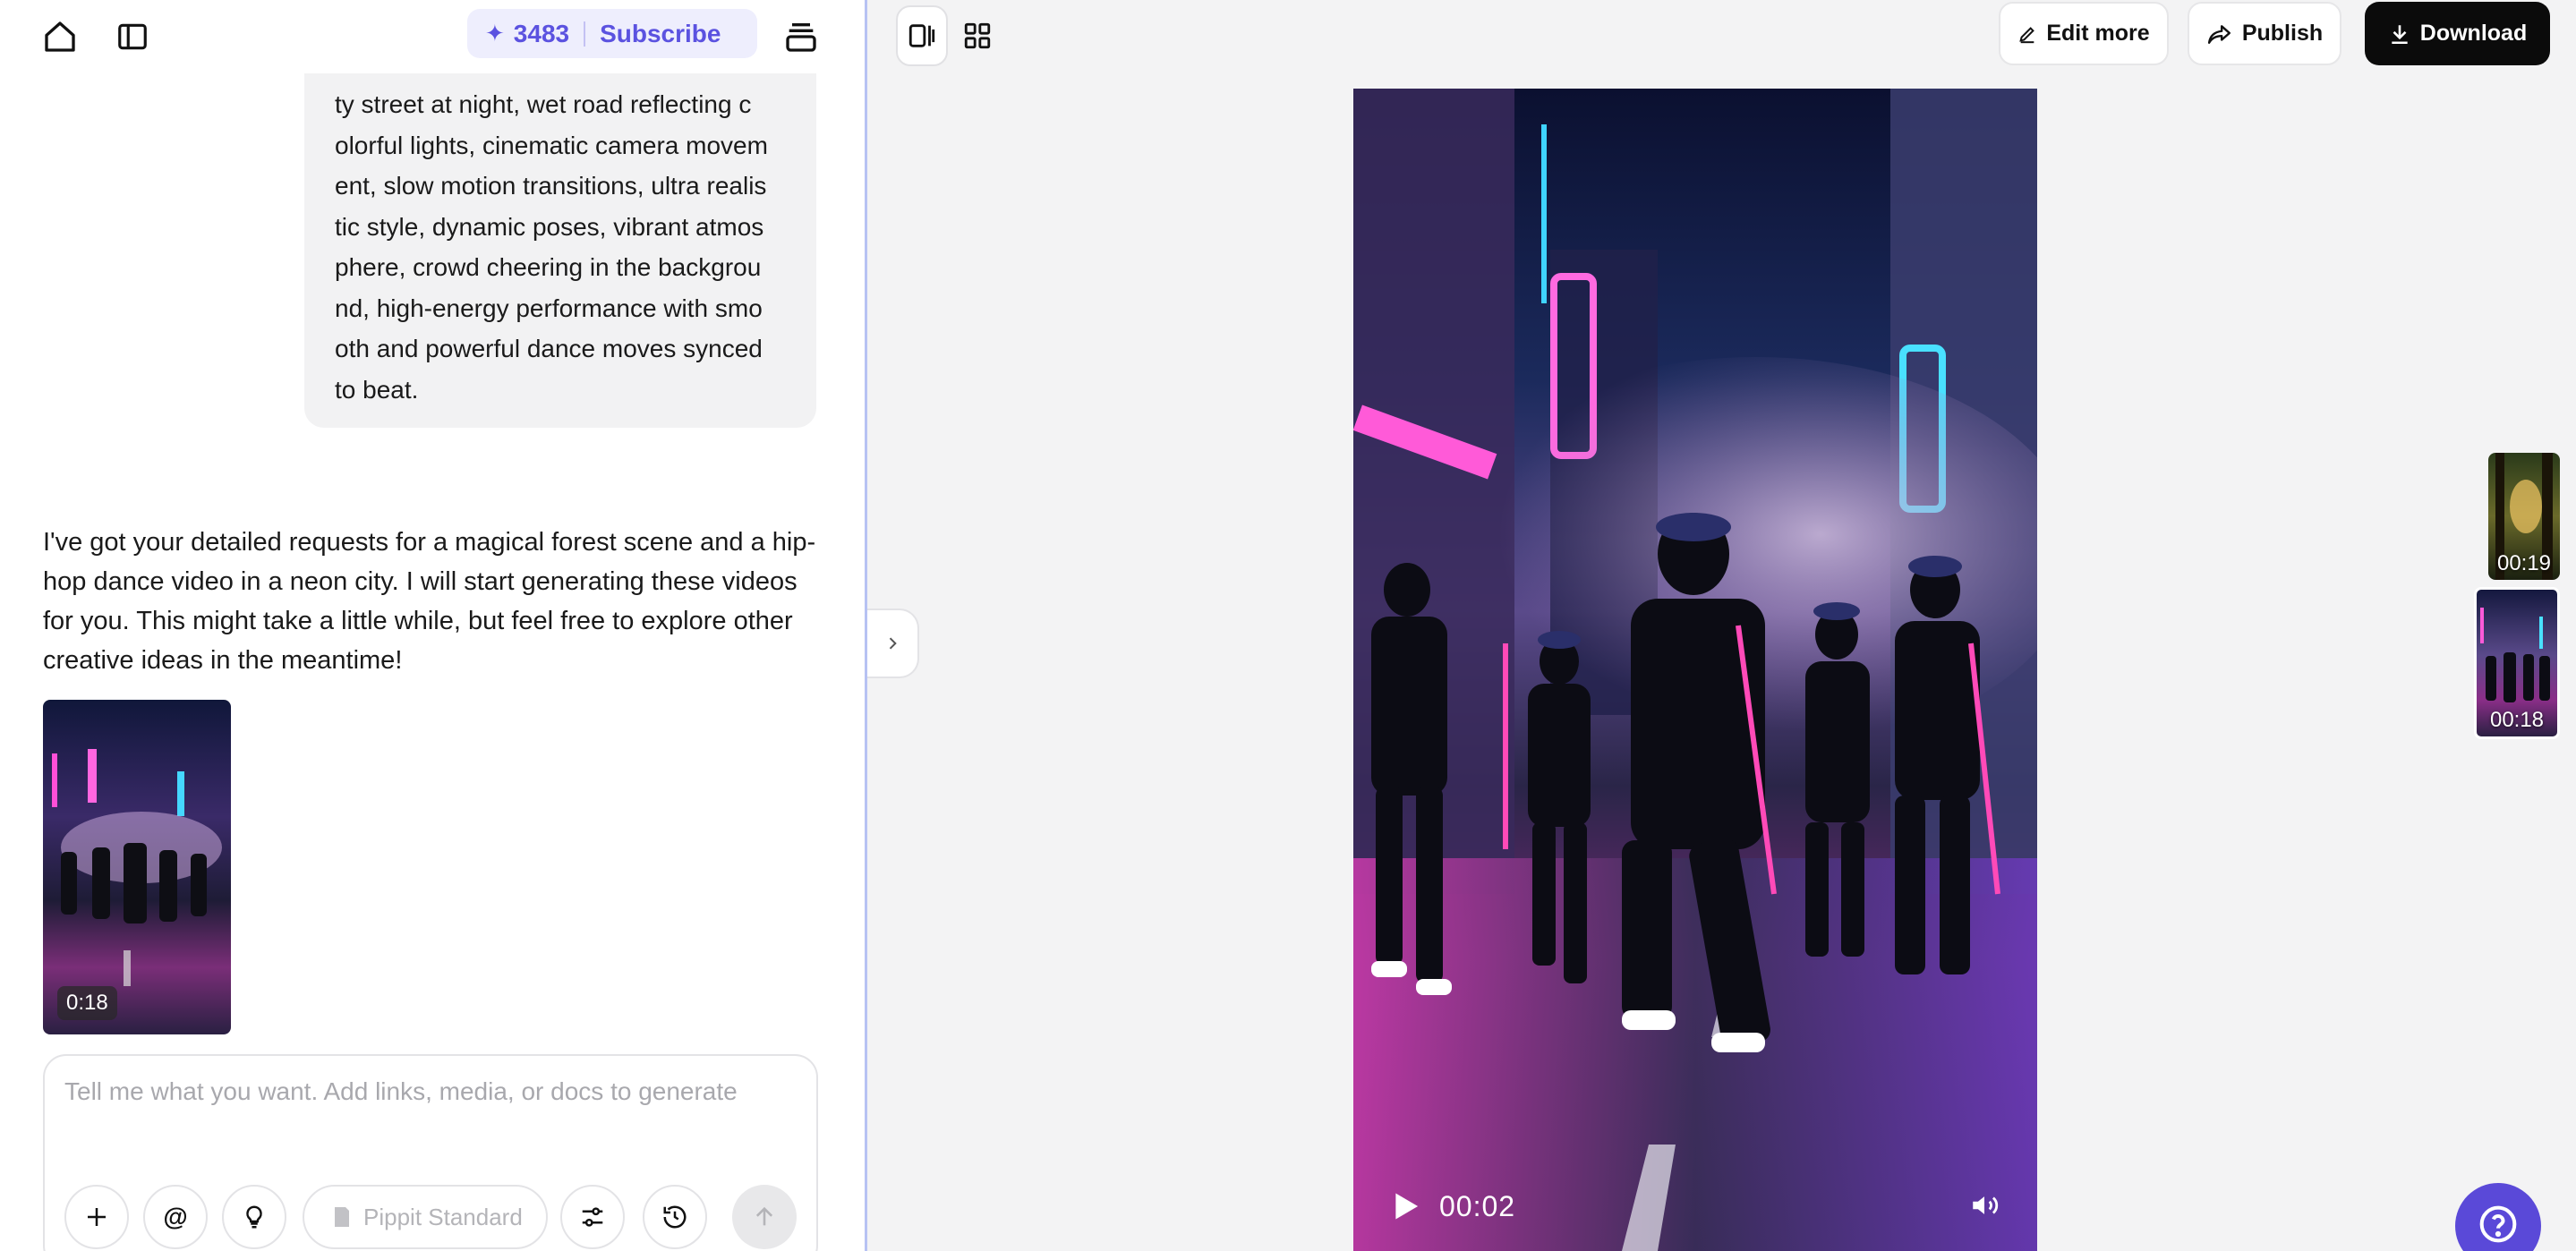  Describe the element at coordinates (660, 34) in the screenshot. I see `subscribe-button: Subscribe` at that location.